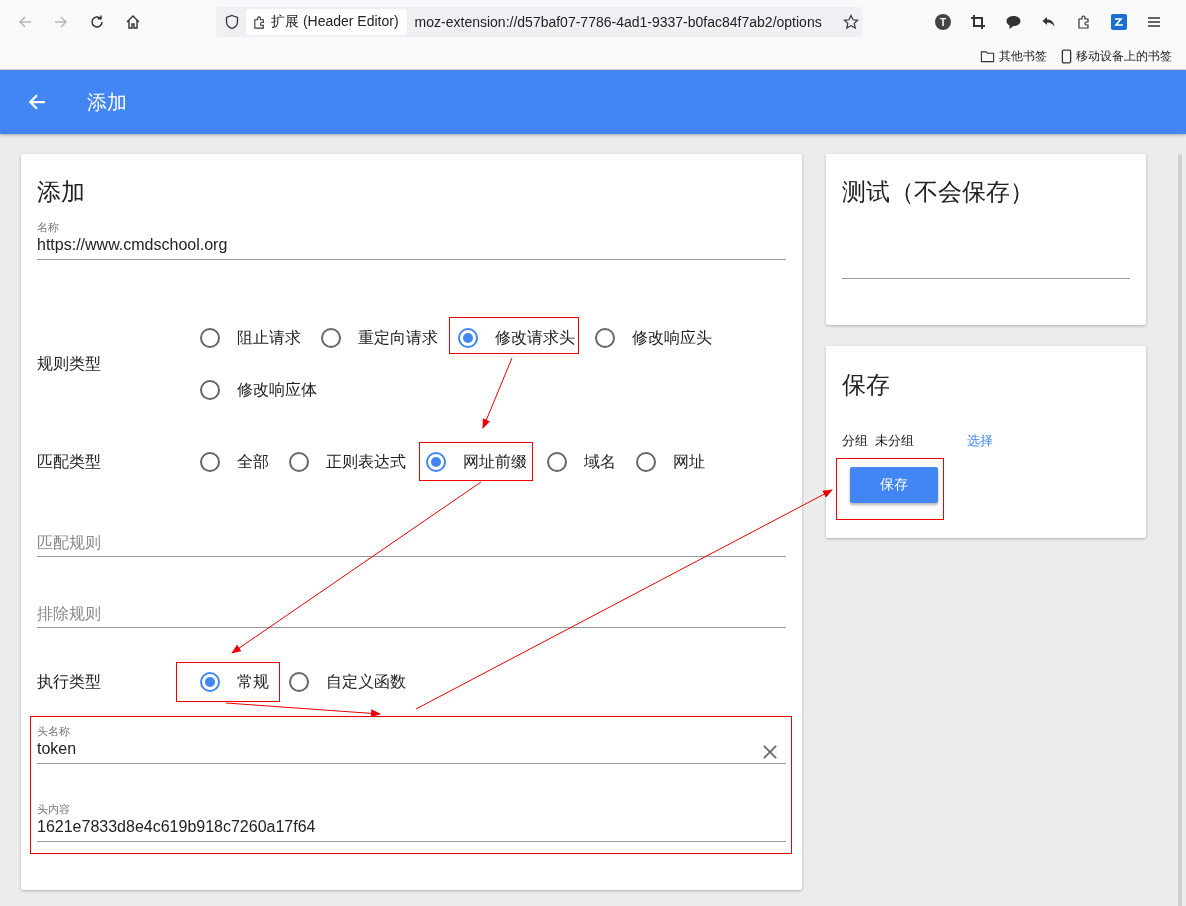 The height and width of the screenshot is (906, 1186). Describe the element at coordinates (943, 22) in the screenshot. I see `account-avatar: T` at that location.